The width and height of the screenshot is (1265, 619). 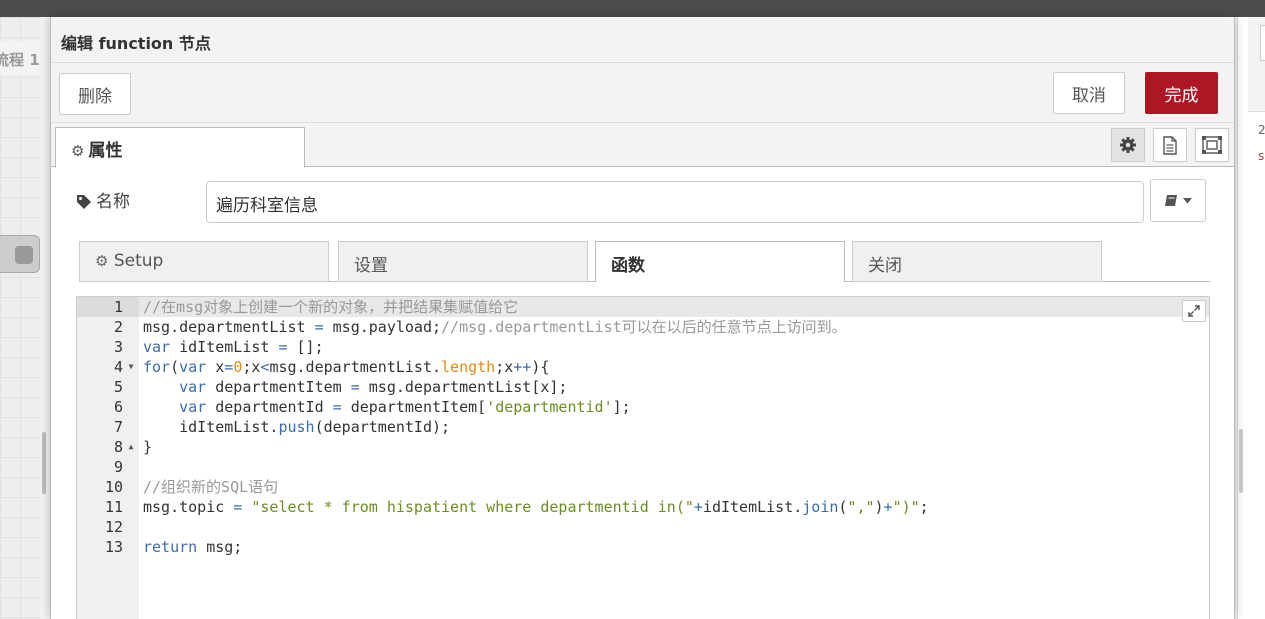 I want to click on code-token: length, so click(x=468, y=367).